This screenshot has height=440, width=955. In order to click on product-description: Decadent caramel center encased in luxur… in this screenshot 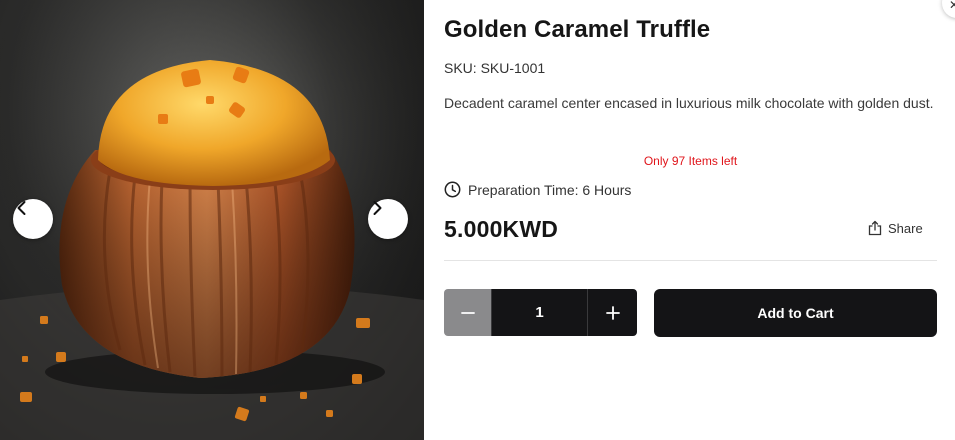, I will do `click(689, 103)`.